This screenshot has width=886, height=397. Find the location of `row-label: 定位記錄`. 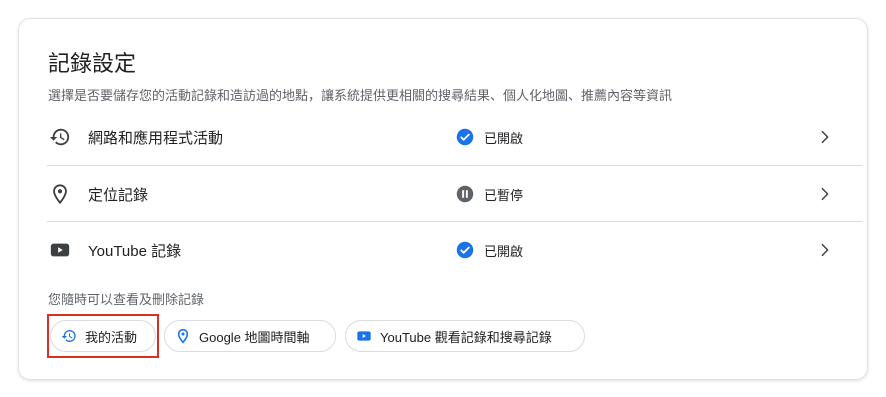

row-label: 定位記錄 is located at coordinates (118, 195).